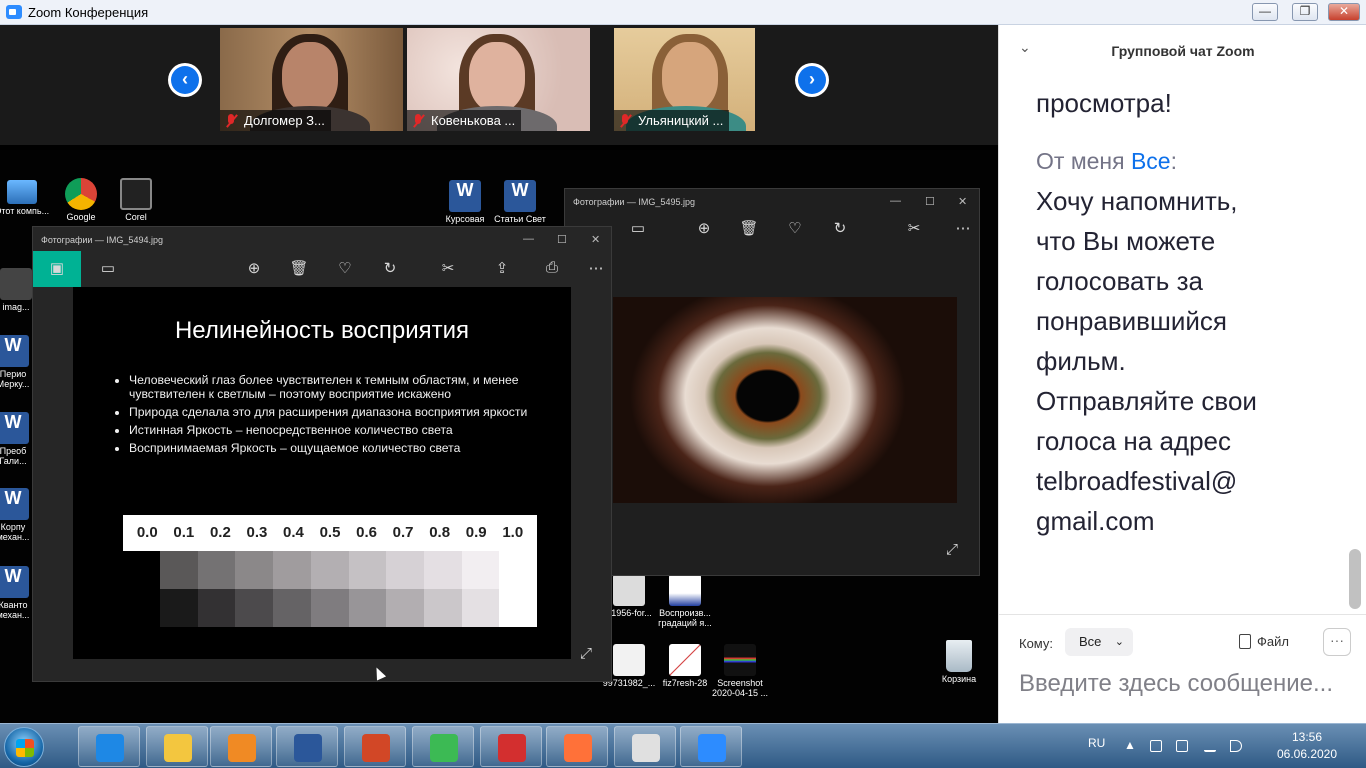 The image size is (1366, 768). Describe the element at coordinates (552, 267) in the screenshot. I see `print-icon: ⎙` at that location.